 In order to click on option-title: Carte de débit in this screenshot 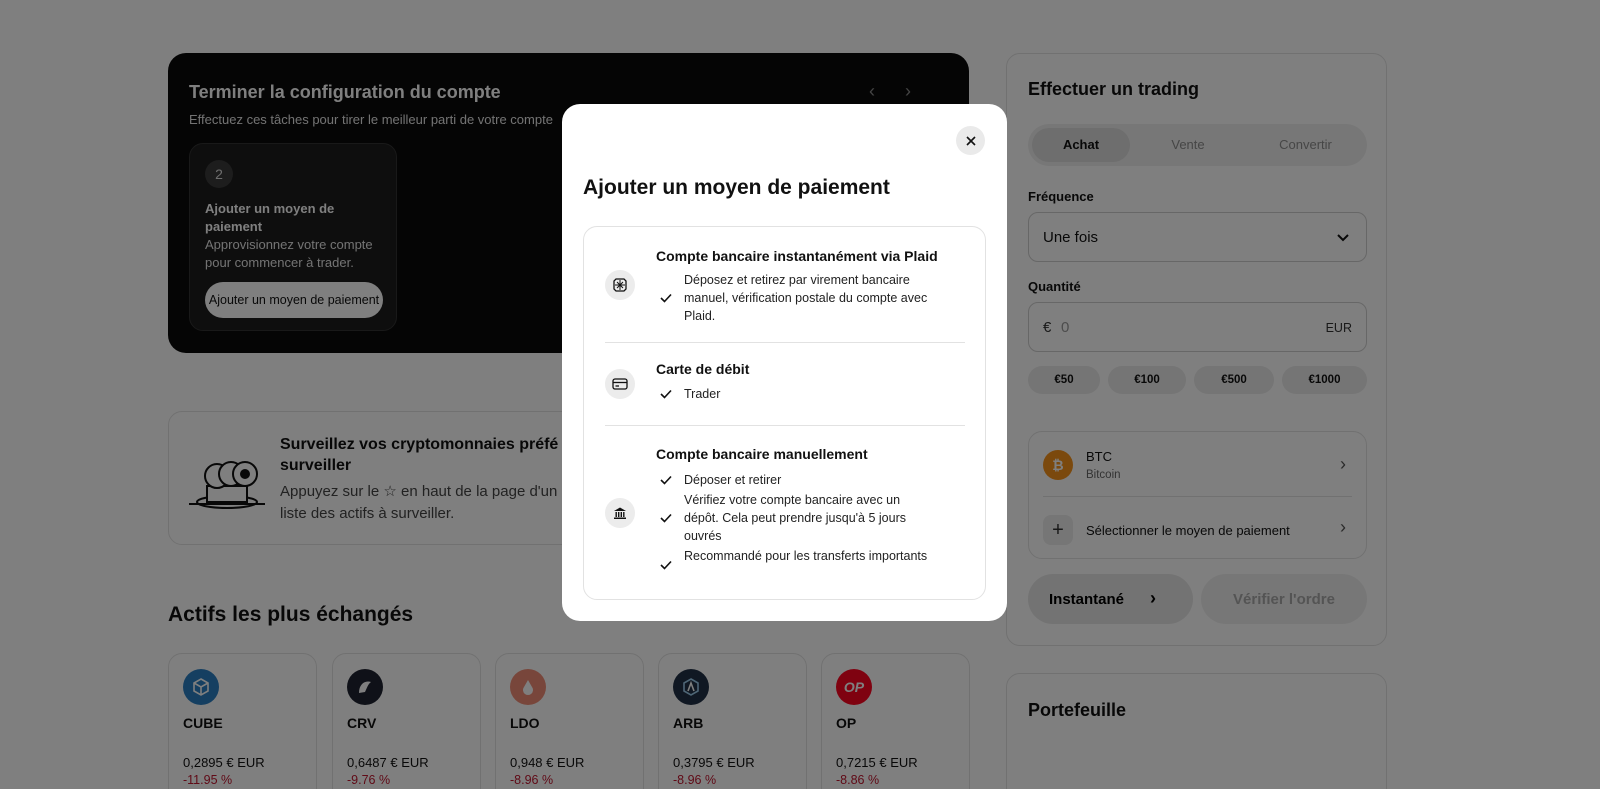, I will do `click(703, 369)`.